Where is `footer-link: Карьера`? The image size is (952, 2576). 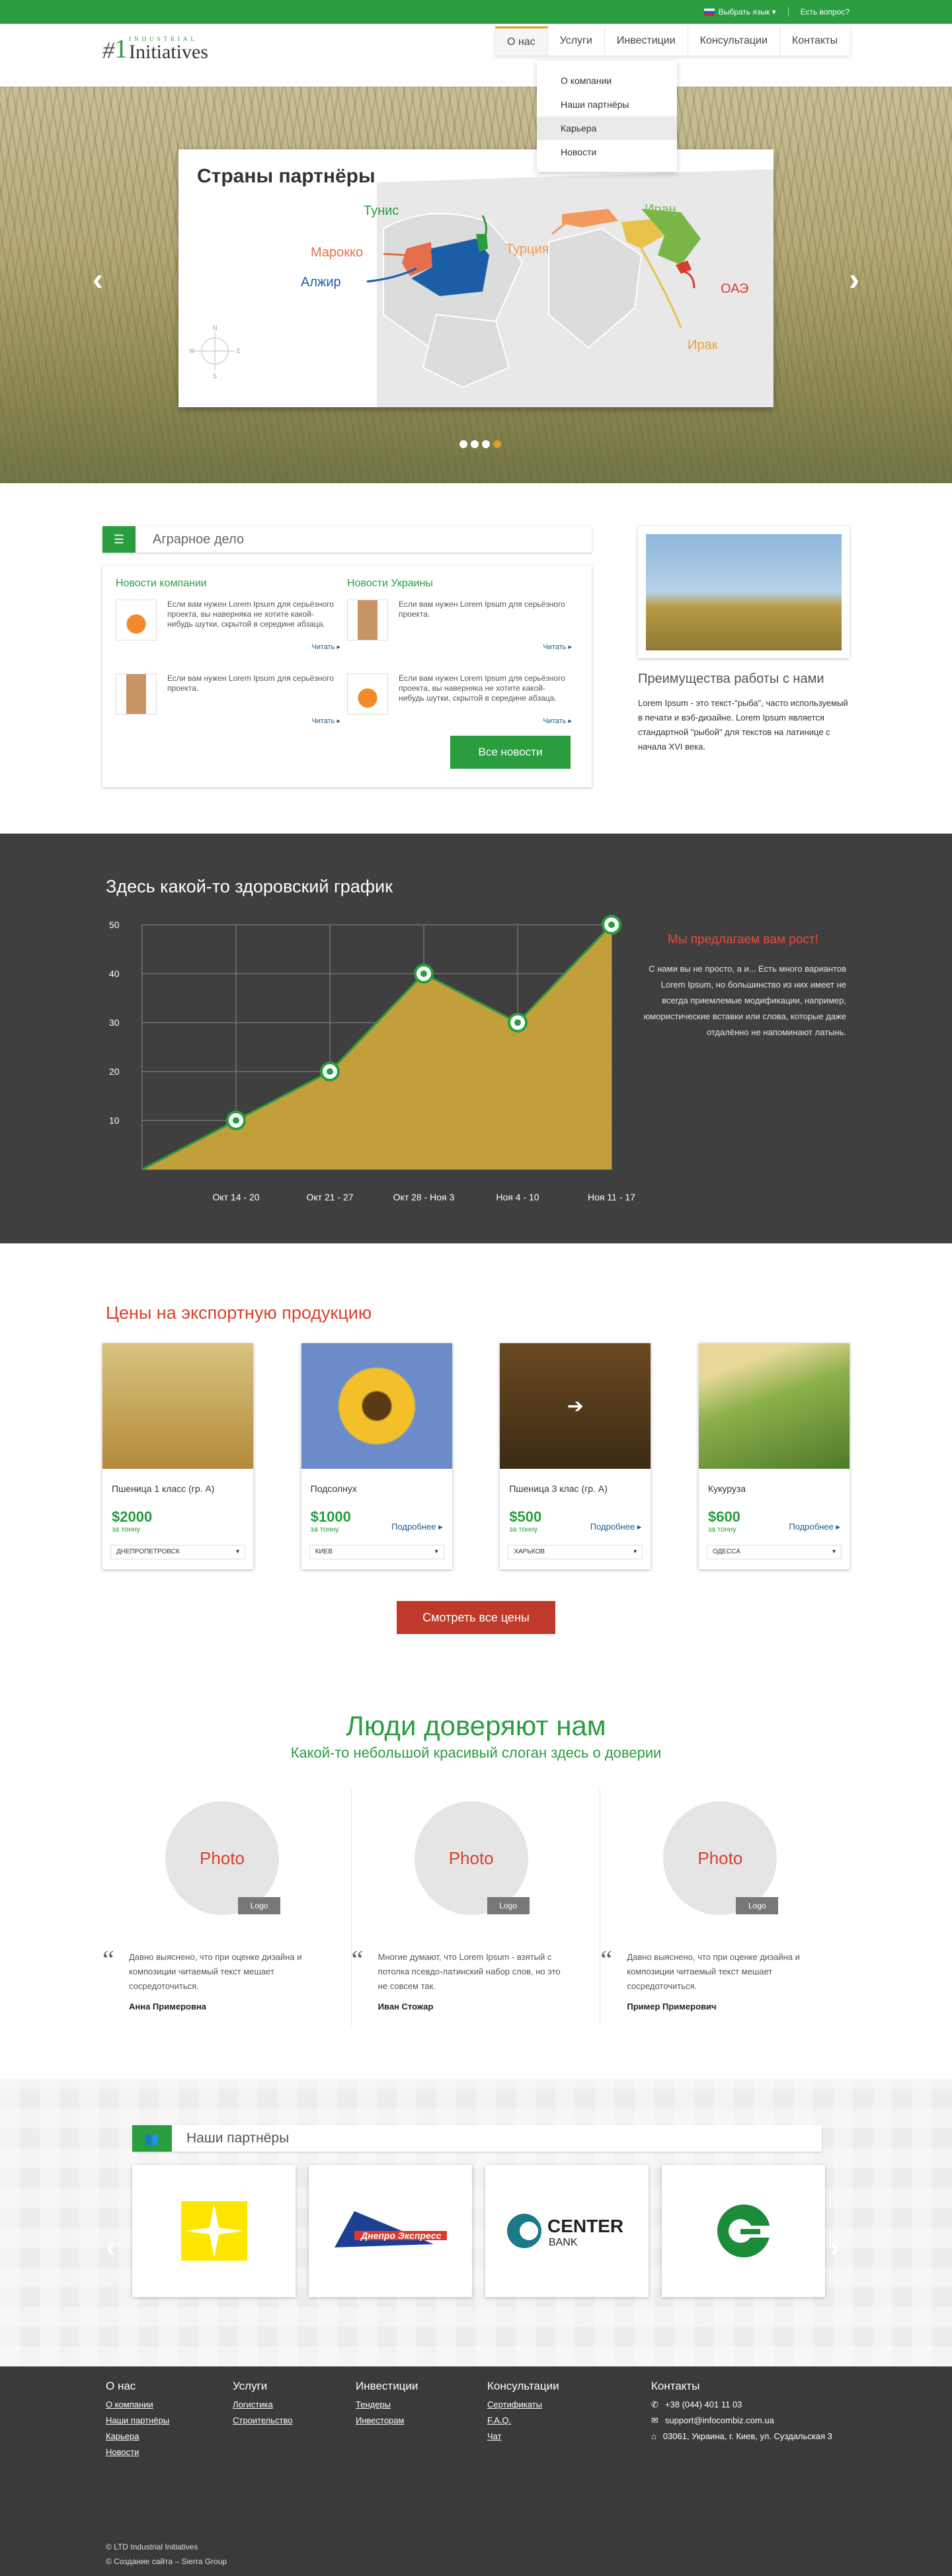
footer-link: Карьера is located at coordinates (137, 2436).